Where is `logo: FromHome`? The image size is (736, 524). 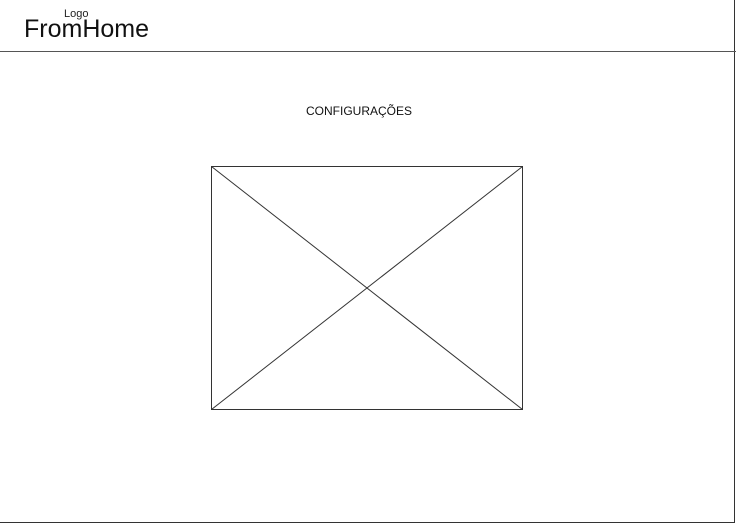
logo: FromHome is located at coordinates (86, 29).